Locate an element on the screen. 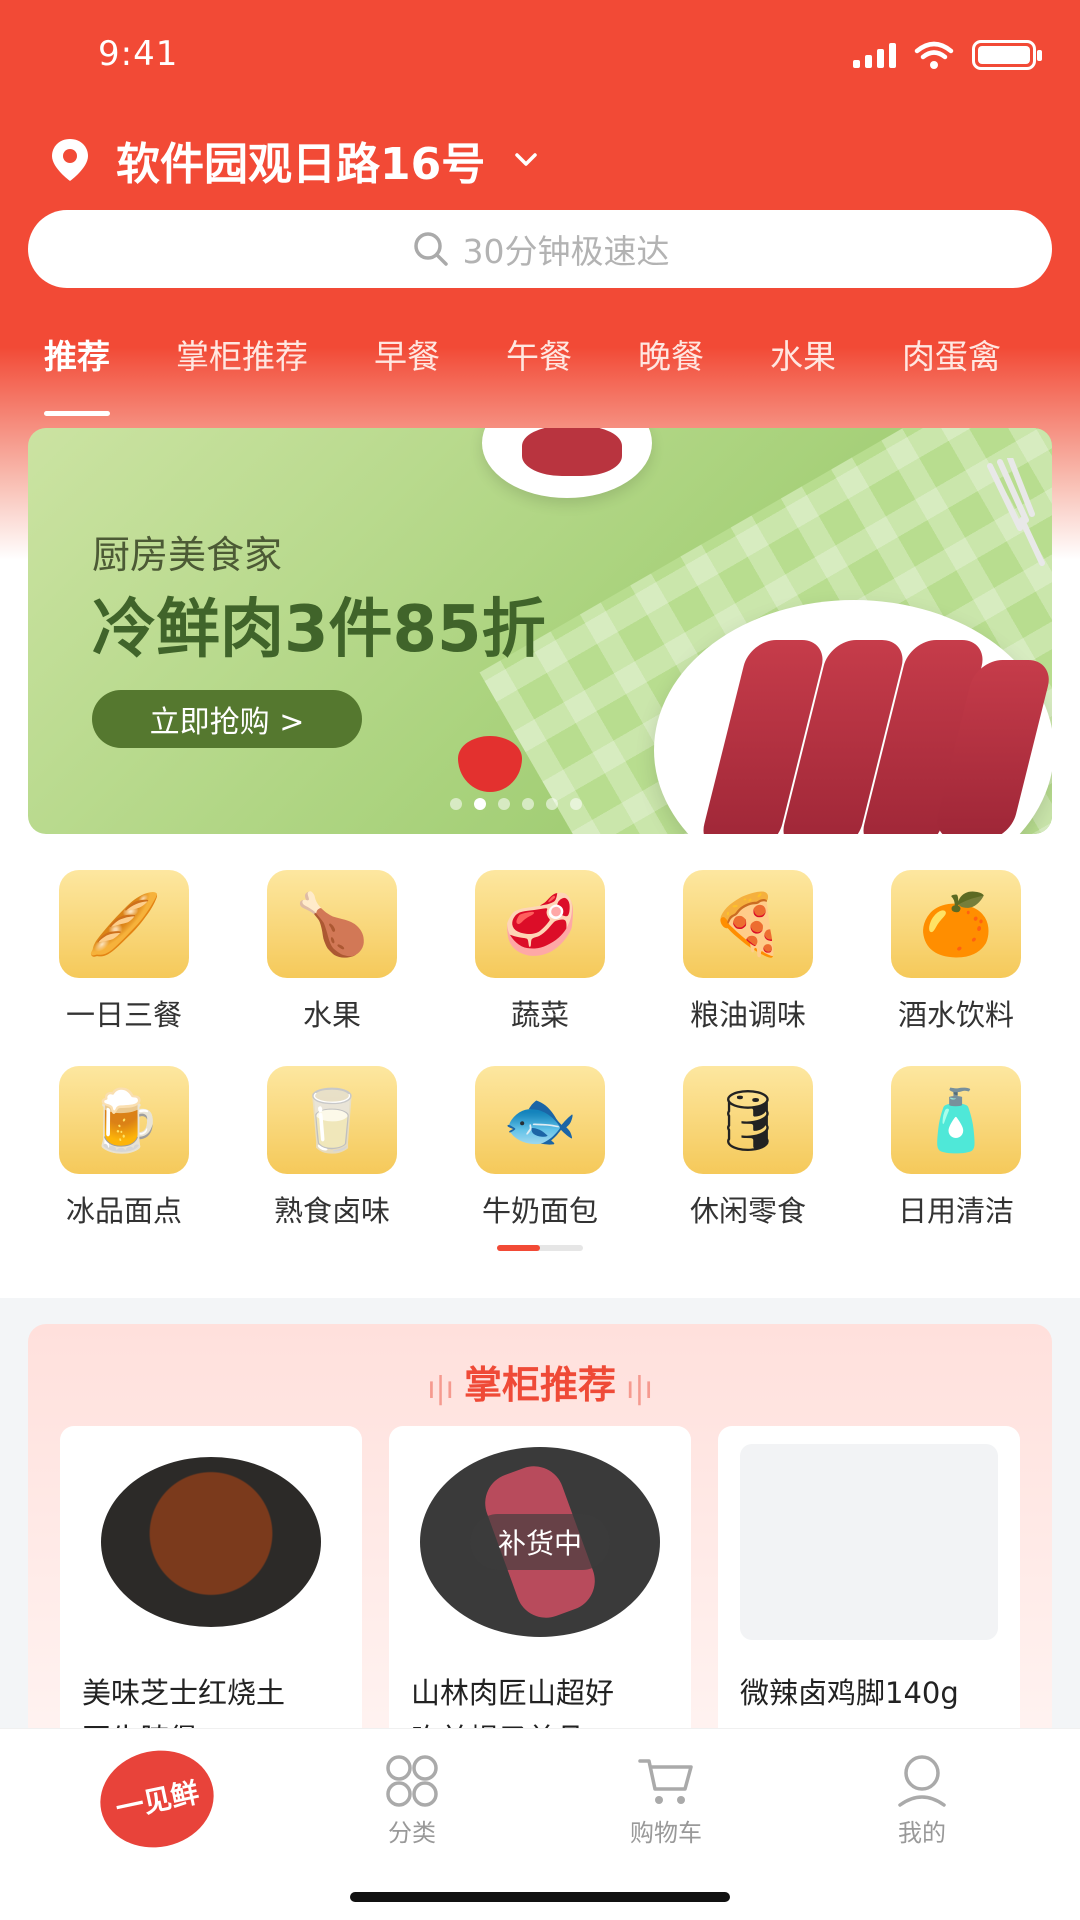 The image size is (1080, 1920). category-label: 日用清洁 is located at coordinates (955, 1211).